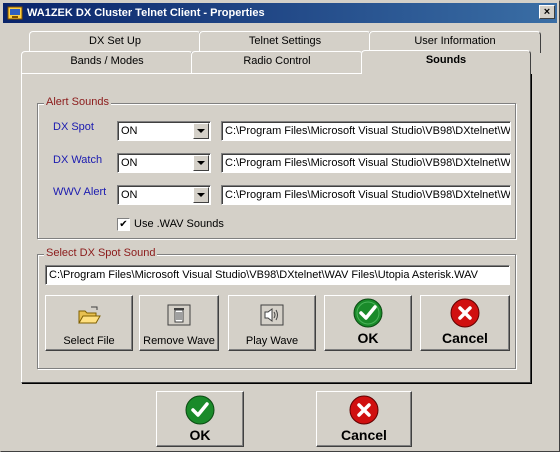  I want to click on select-sound-legend: Select DX Spot Sound, so click(101, 253).